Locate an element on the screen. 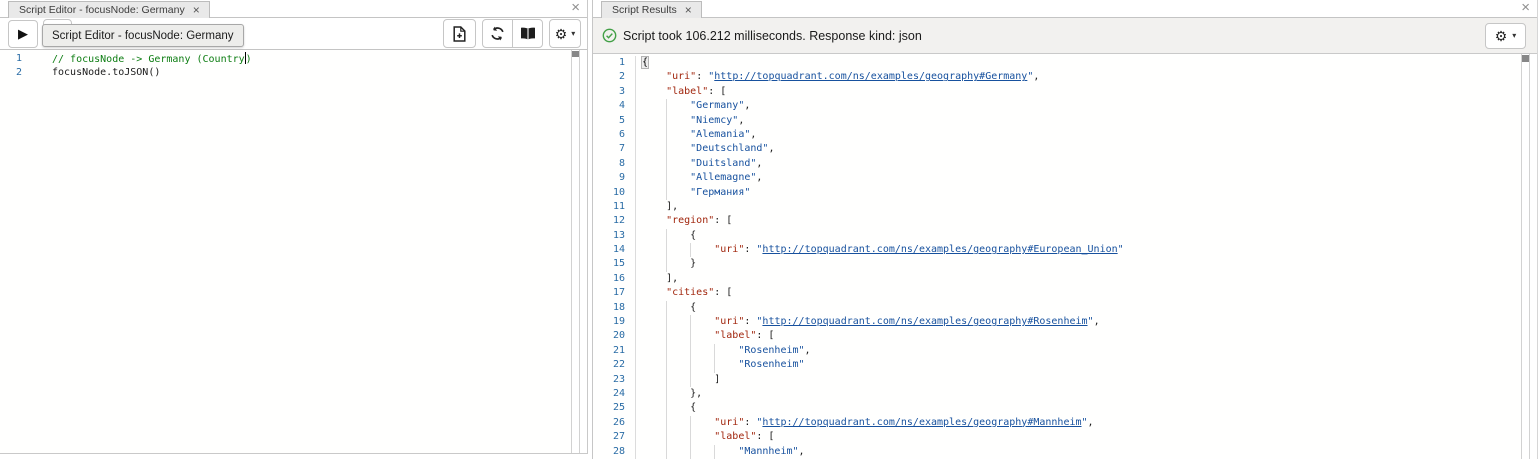 The height and width of the screenshot is (459, 1538). code-line: 2 focusNode.toJSON() is located at coordinates (285, 73).